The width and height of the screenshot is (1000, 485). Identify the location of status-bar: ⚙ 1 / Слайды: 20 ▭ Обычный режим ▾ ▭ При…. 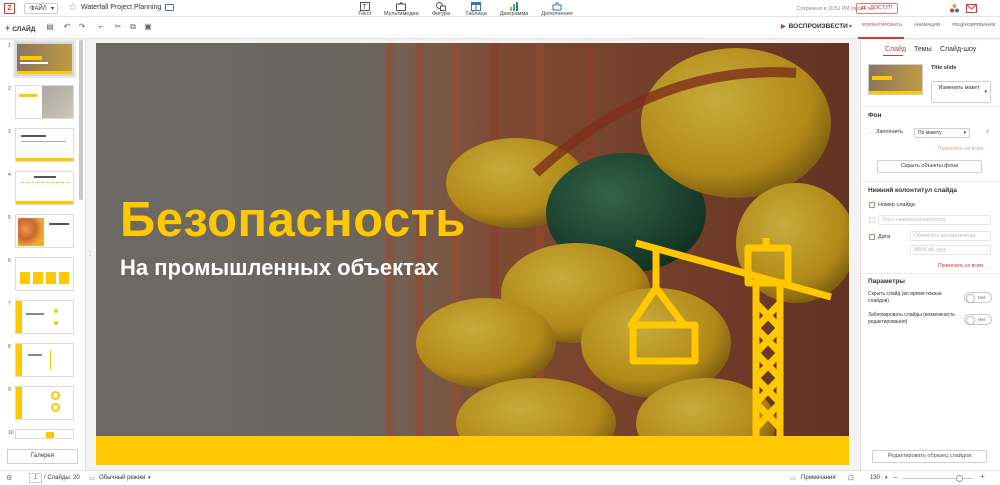
(500, 477).